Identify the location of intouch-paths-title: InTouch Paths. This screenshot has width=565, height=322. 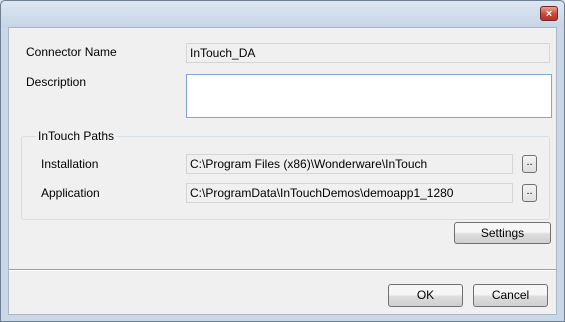
(76, 136).